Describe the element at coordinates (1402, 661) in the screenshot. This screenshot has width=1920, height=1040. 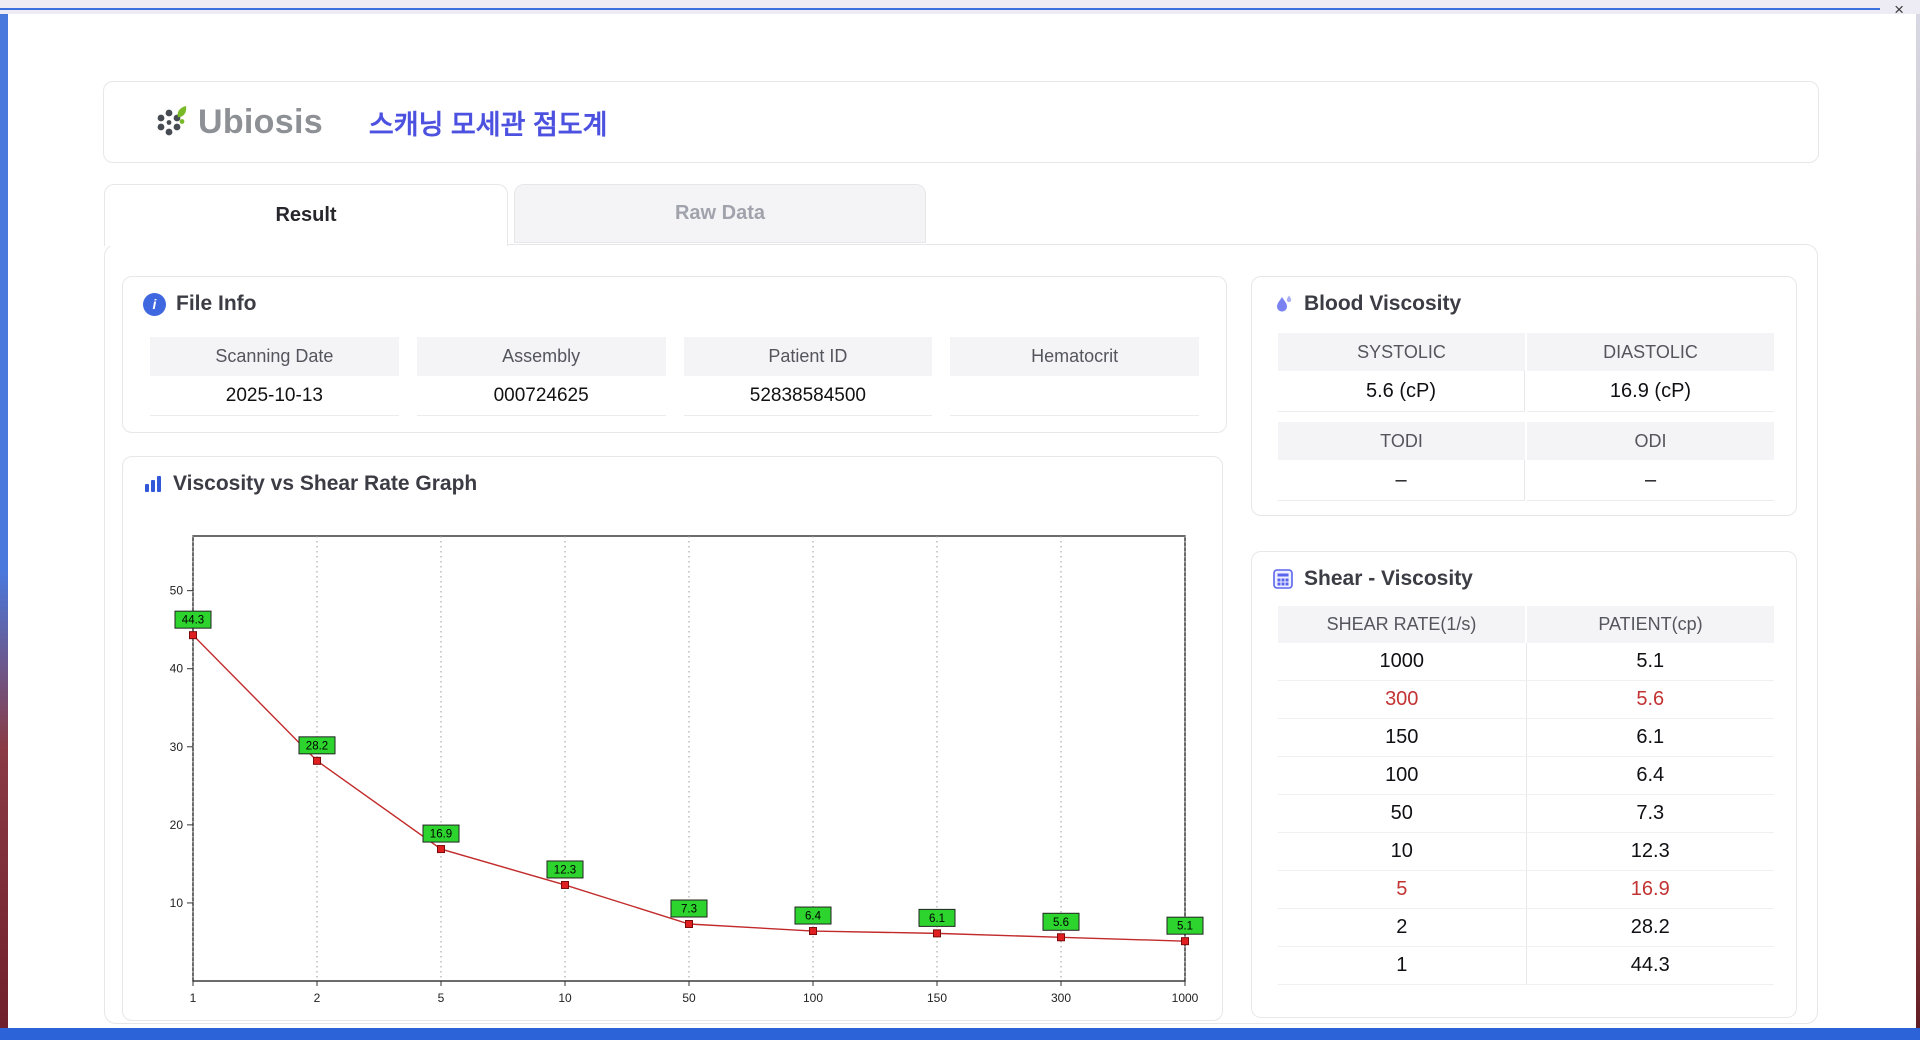
I see `shear-rate-cell: 1000` at that location.